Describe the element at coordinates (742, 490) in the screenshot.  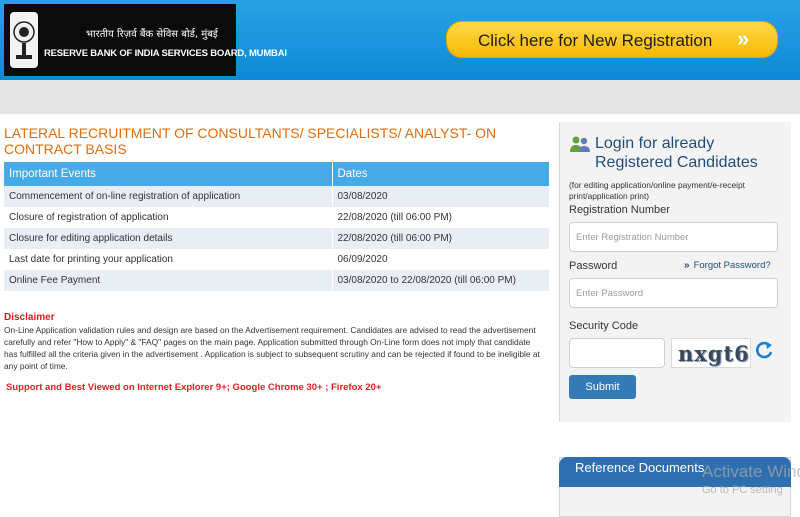
I see `activate-windows-subtext: Go to PC setting` at that location.